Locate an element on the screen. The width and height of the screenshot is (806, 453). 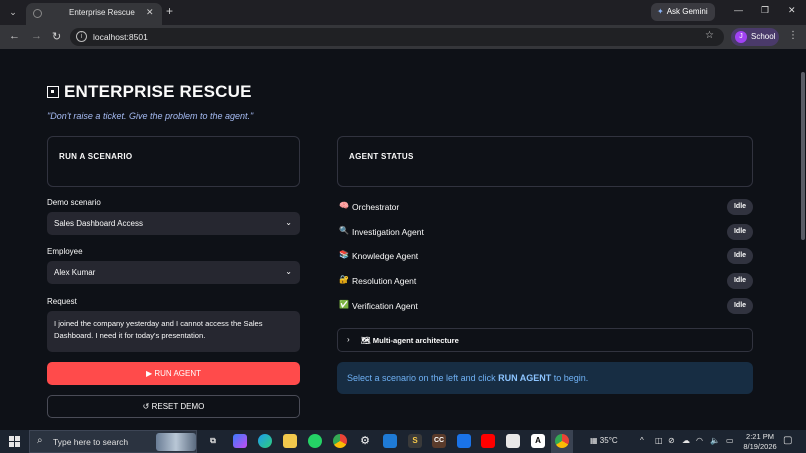
architecture-expander: › 🗺 Multi-agent architecture is located at coordinates (545, 340).